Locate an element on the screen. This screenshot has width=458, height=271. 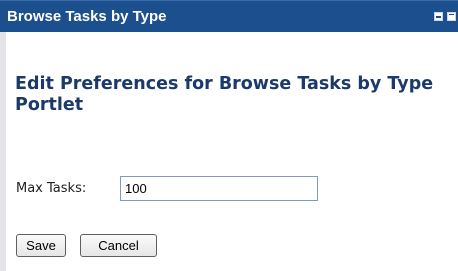
save-button: Save is located at coordinates (41, 245).